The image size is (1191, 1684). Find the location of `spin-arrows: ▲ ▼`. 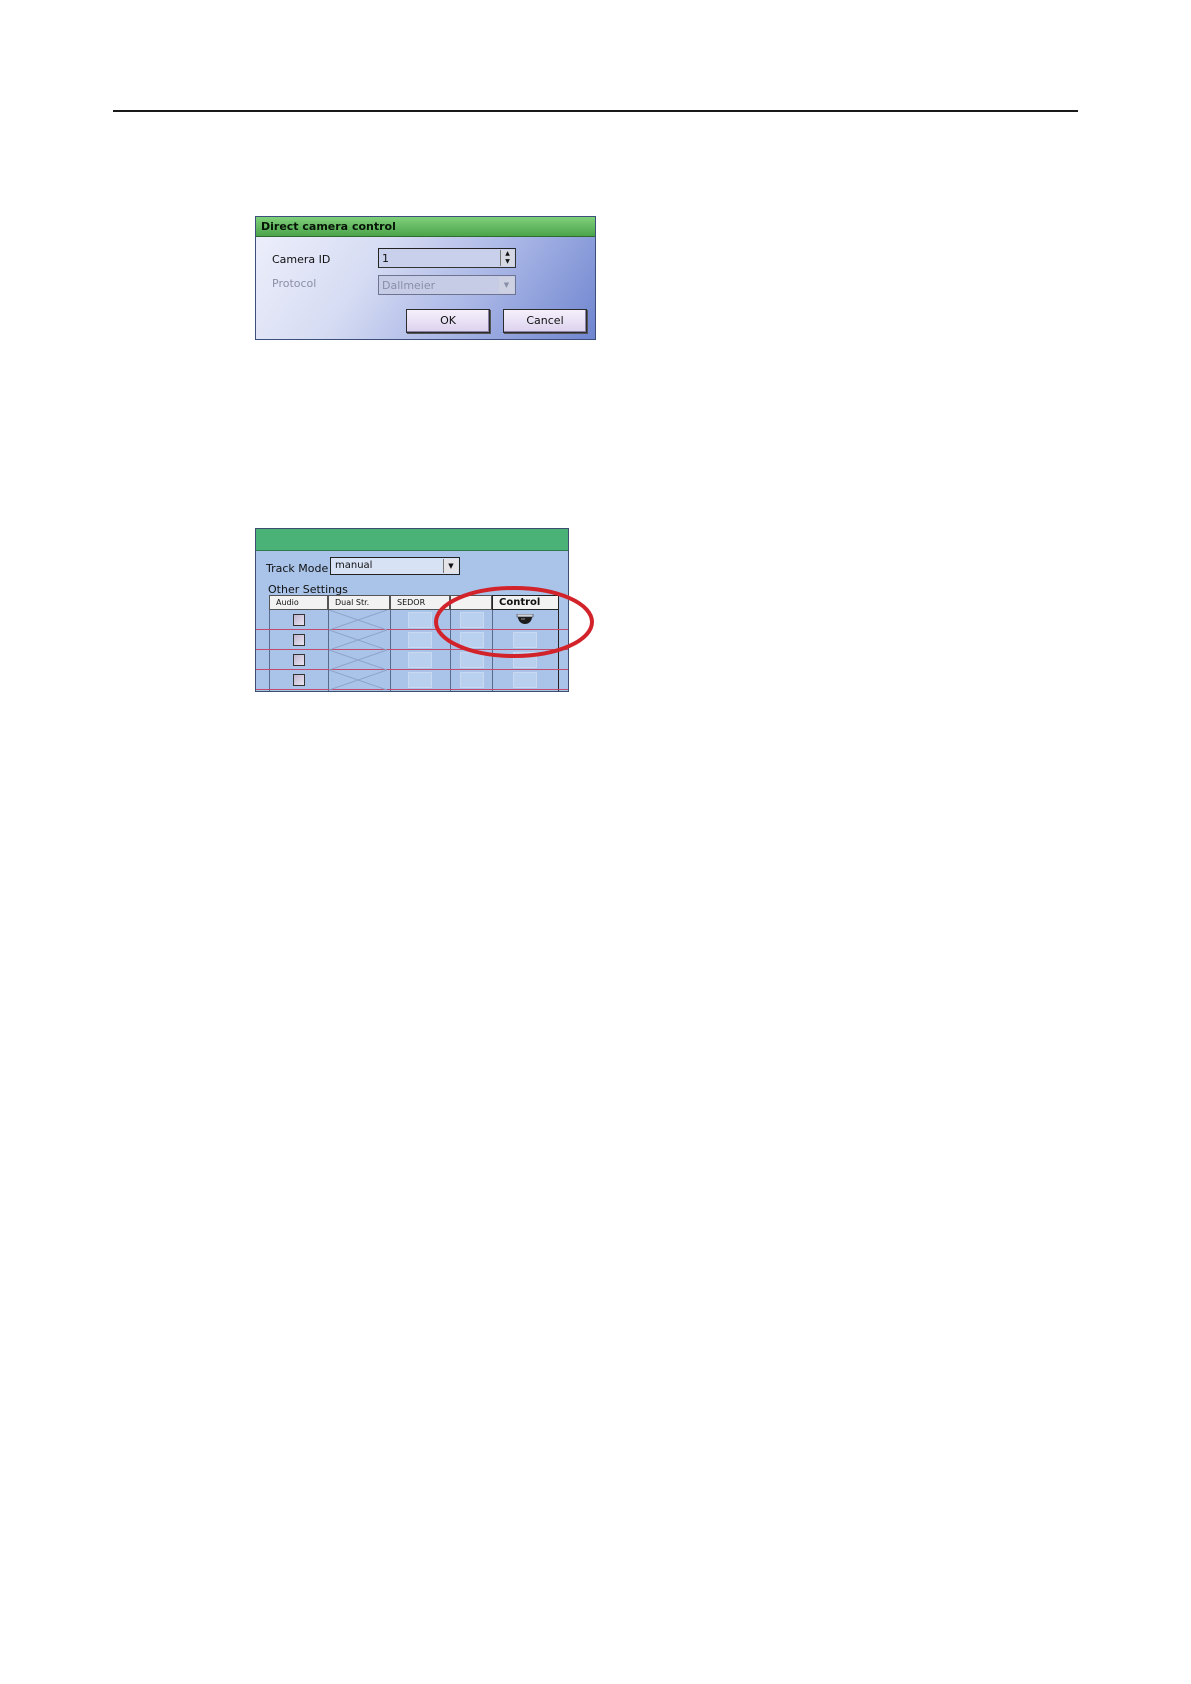

spin-arrows: ▲ ▼ is located at coordinates (507, 258).